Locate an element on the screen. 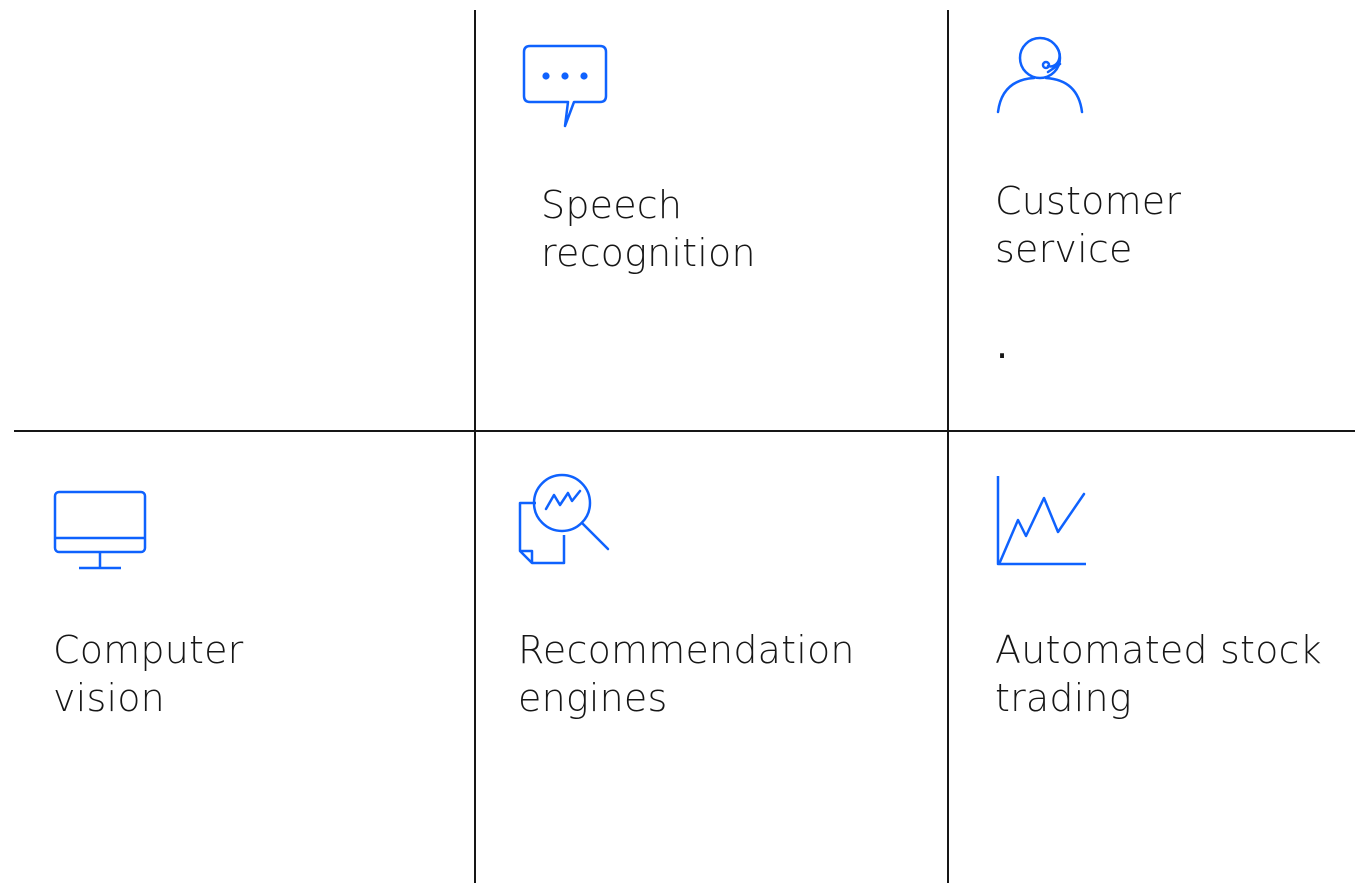 This screenshot has height=883, width=1355. recommendation-engines-label: Recommendation engines is located at coordinates (686, 674).